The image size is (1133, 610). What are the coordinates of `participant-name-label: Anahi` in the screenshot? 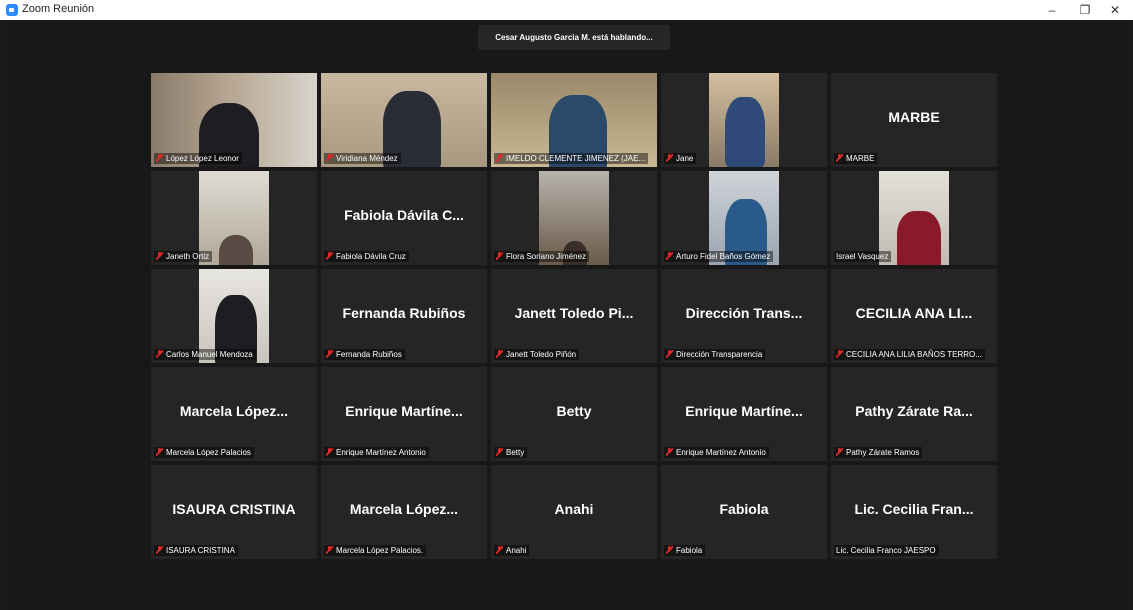 It's located at (512, 550).